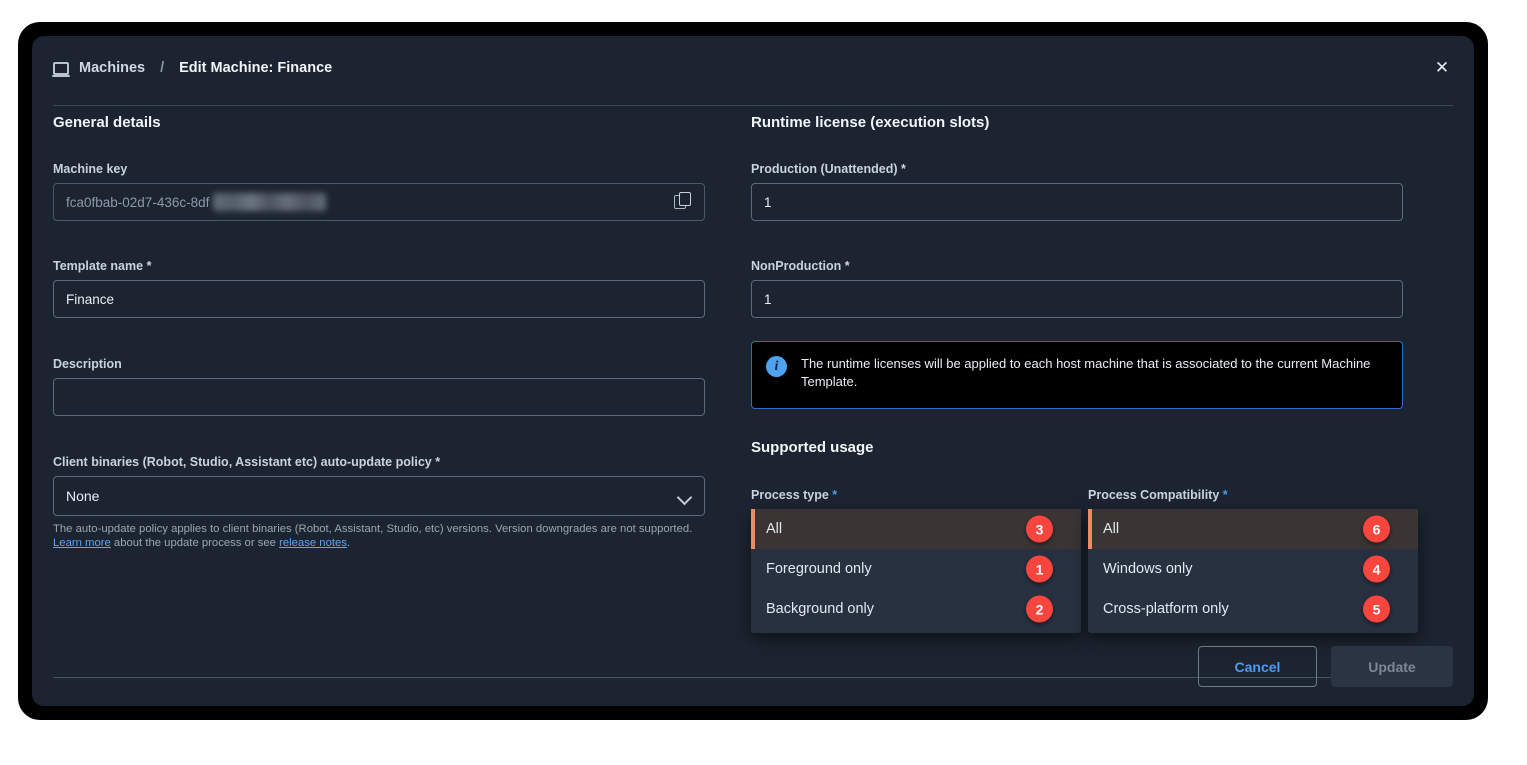 The height and width of the screenshot is (765, 1527). I want to click on general-details-title: General details, so click(107, 122).